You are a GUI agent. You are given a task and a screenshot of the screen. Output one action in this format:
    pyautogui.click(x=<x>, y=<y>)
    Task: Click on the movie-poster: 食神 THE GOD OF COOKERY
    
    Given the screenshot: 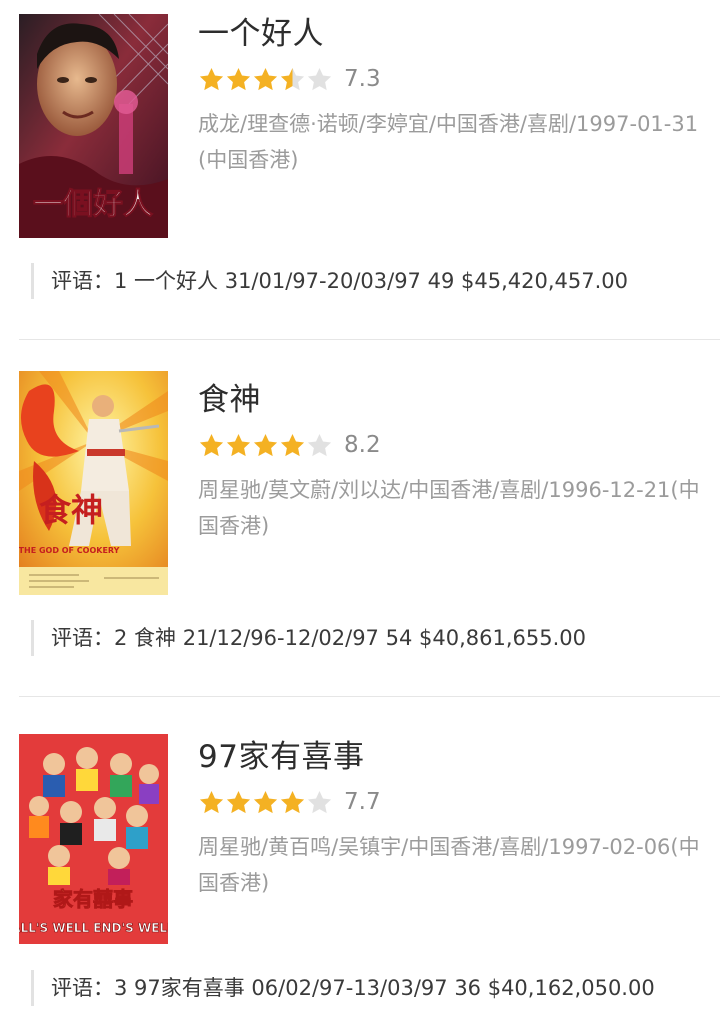 What is the action you would take?
    pyautogui.click(x=93, y=483)
    